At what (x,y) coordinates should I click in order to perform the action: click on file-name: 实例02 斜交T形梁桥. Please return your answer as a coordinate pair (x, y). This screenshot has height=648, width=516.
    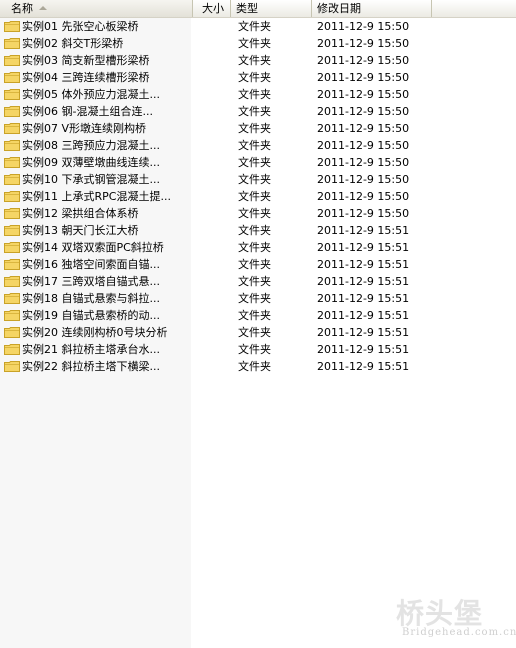
    Looking at the image, I should click on (73, 43).